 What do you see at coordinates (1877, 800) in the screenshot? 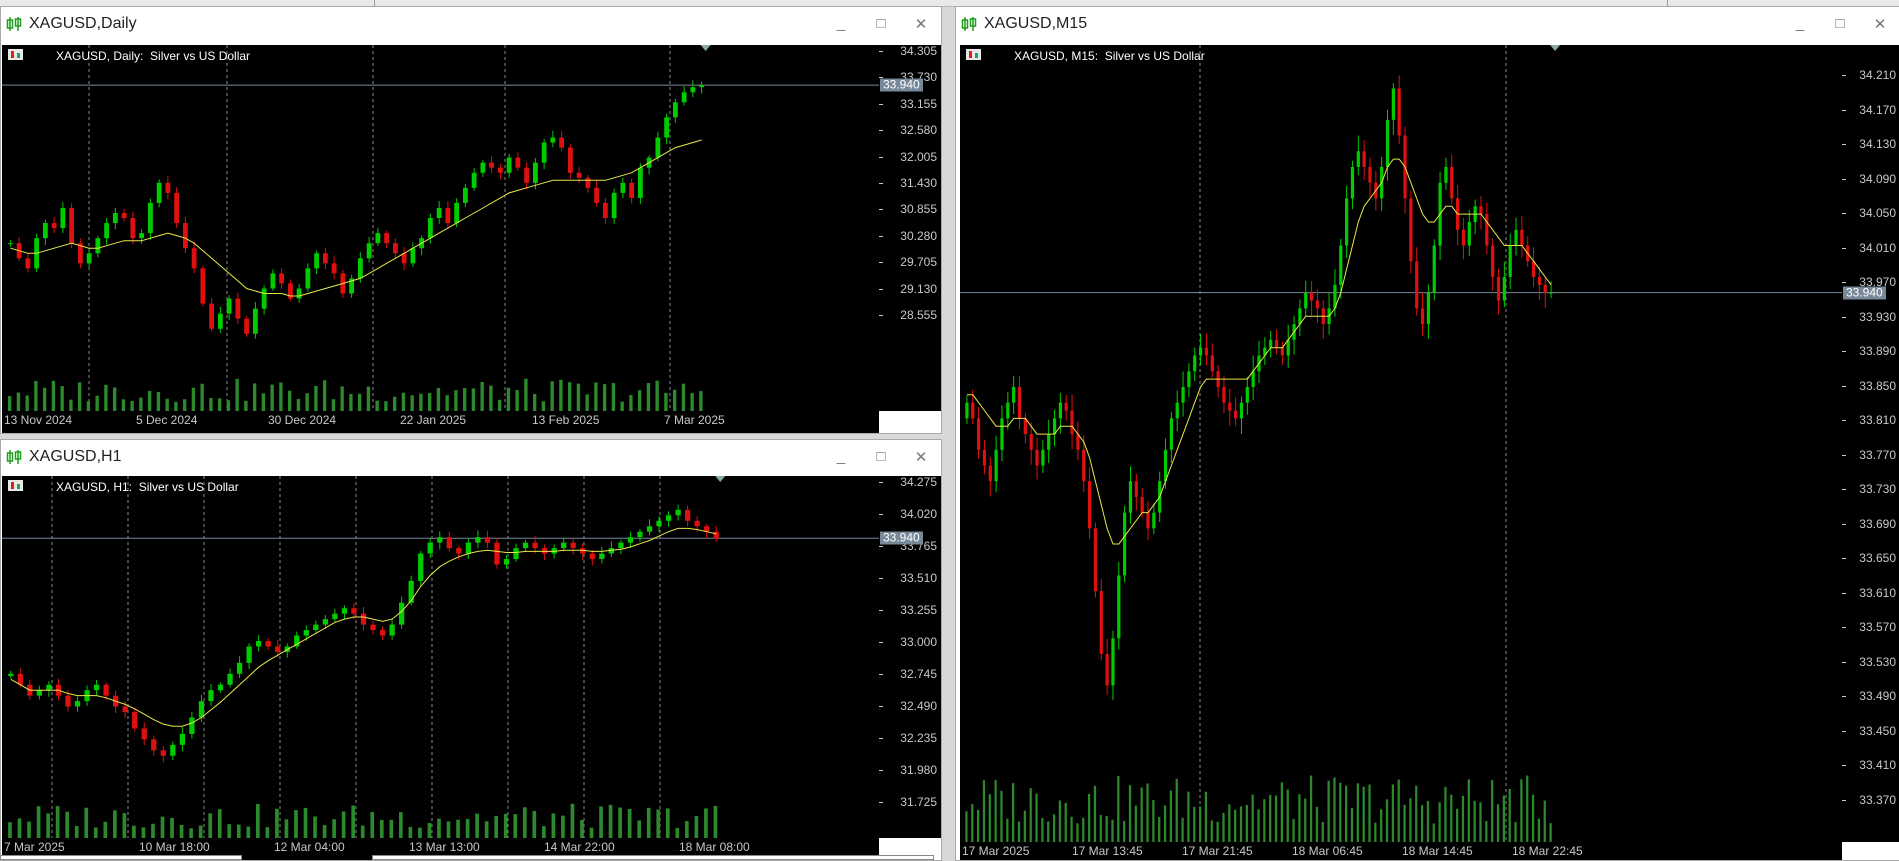
I see `price-axis-label: 33.370` at bounding box center [1877, 800].